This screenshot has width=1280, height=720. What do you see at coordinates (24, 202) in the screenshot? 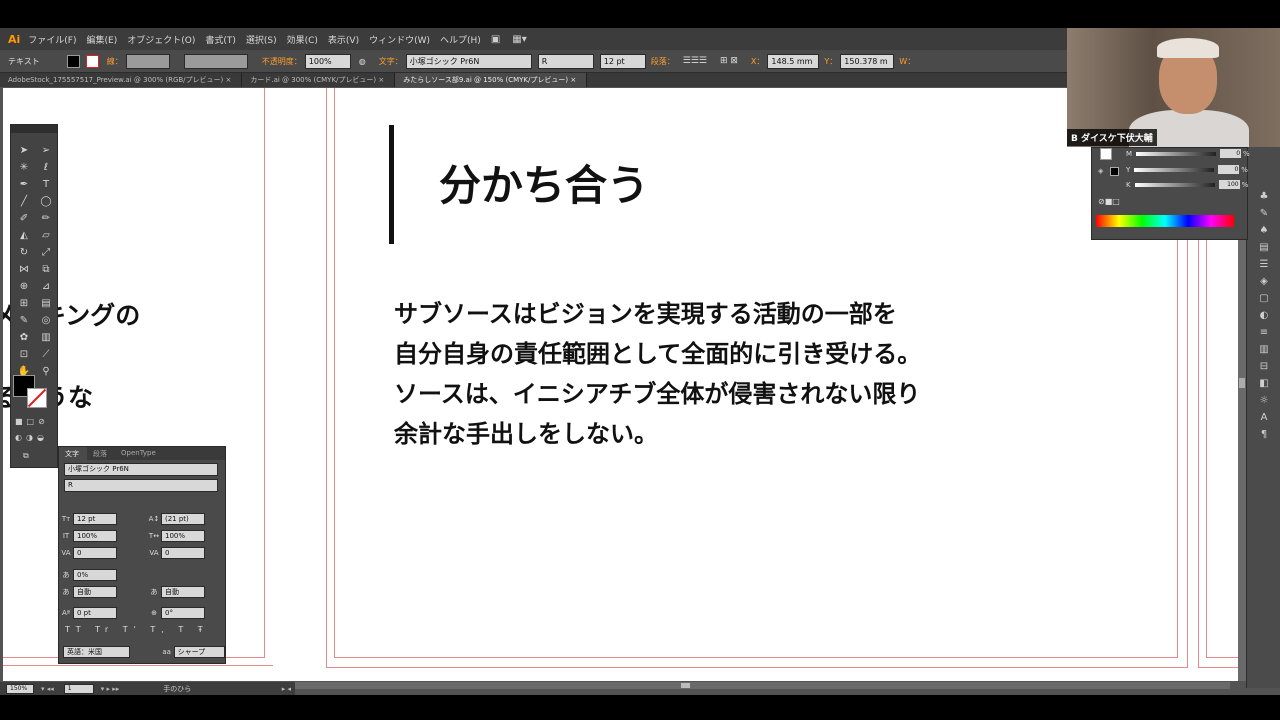
I see `line-tool-icon: ╱` at bounding box center [24, 202].